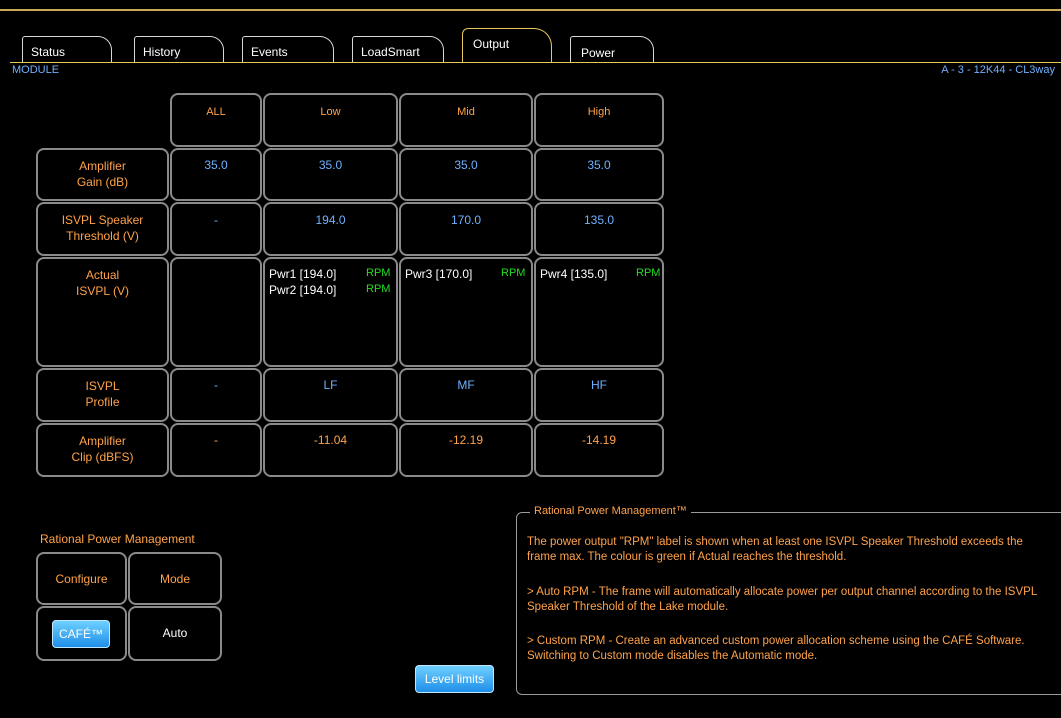 The height and width of the screenshot is (718, 1061). Describe the element at coordinates (117, 539) in the screenshot. I see `rpm-panel-title: Rational Power Management` at that location.